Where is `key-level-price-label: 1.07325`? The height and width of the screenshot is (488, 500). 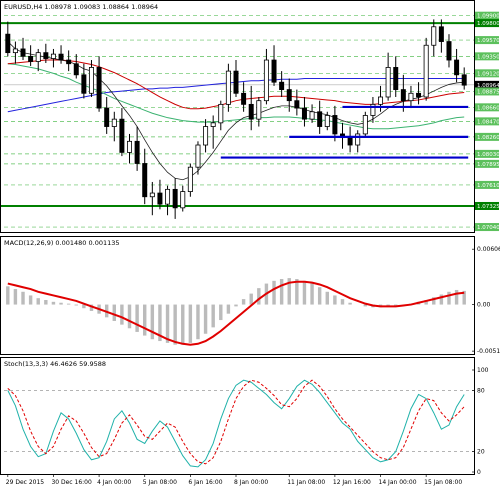
key-level-price-label: 1.07325 is located at coordinates (488, 207).